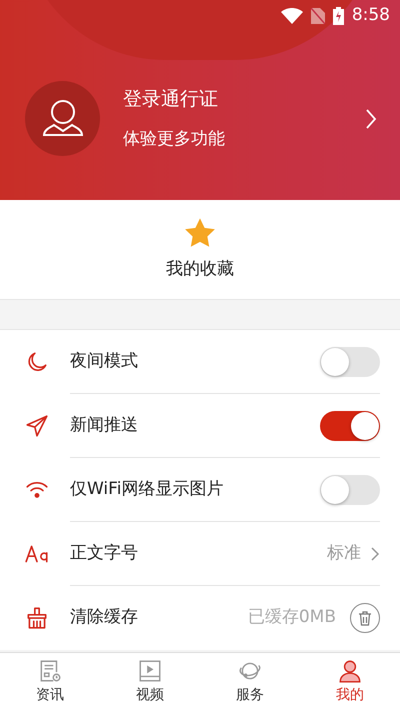  What do you see at coordinates (200, 232) in the screenshot?
I see `star-icon` at bounding box center [200, 232].